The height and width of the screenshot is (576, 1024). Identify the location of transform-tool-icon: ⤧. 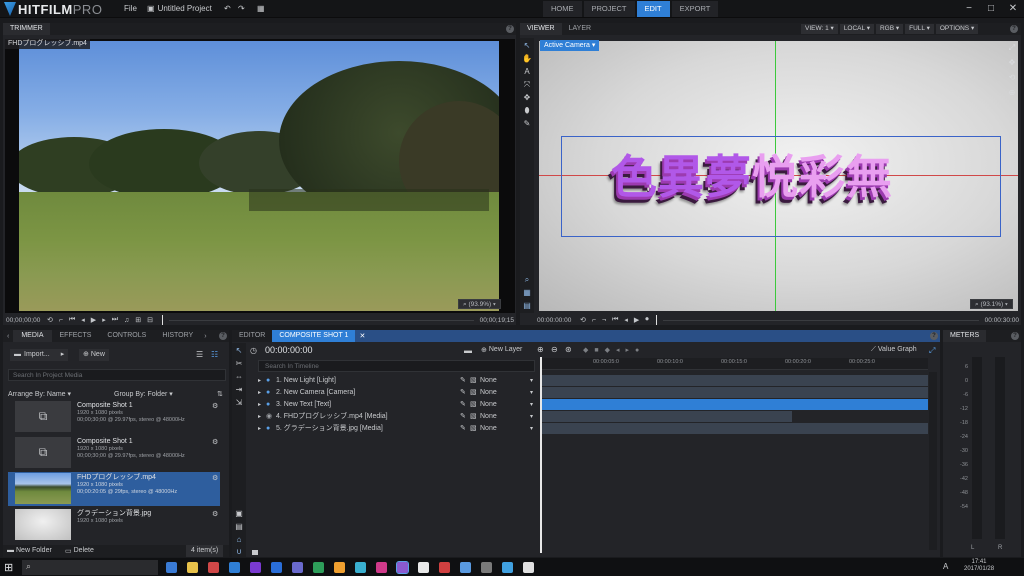
(527, 85).